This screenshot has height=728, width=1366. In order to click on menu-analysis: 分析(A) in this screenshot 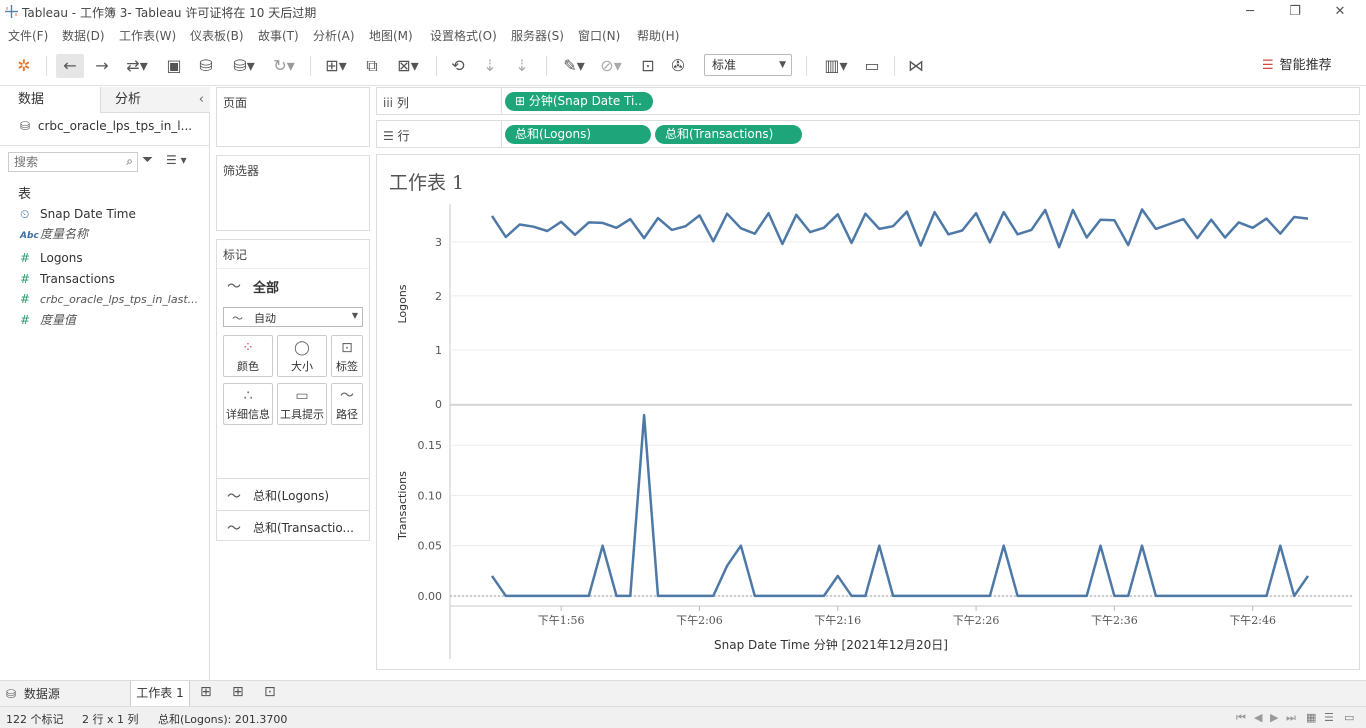, I will do `click(334, 35)`.